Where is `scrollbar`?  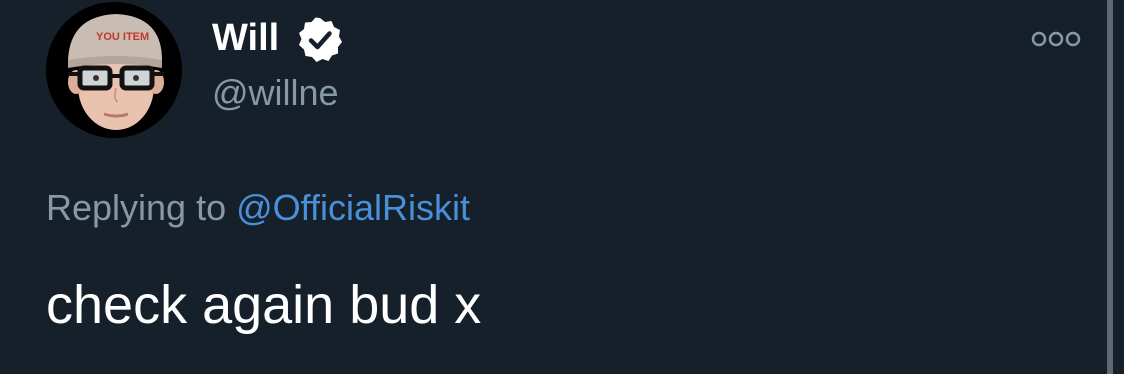 scrollbar is located at coordinates (1110, 187).